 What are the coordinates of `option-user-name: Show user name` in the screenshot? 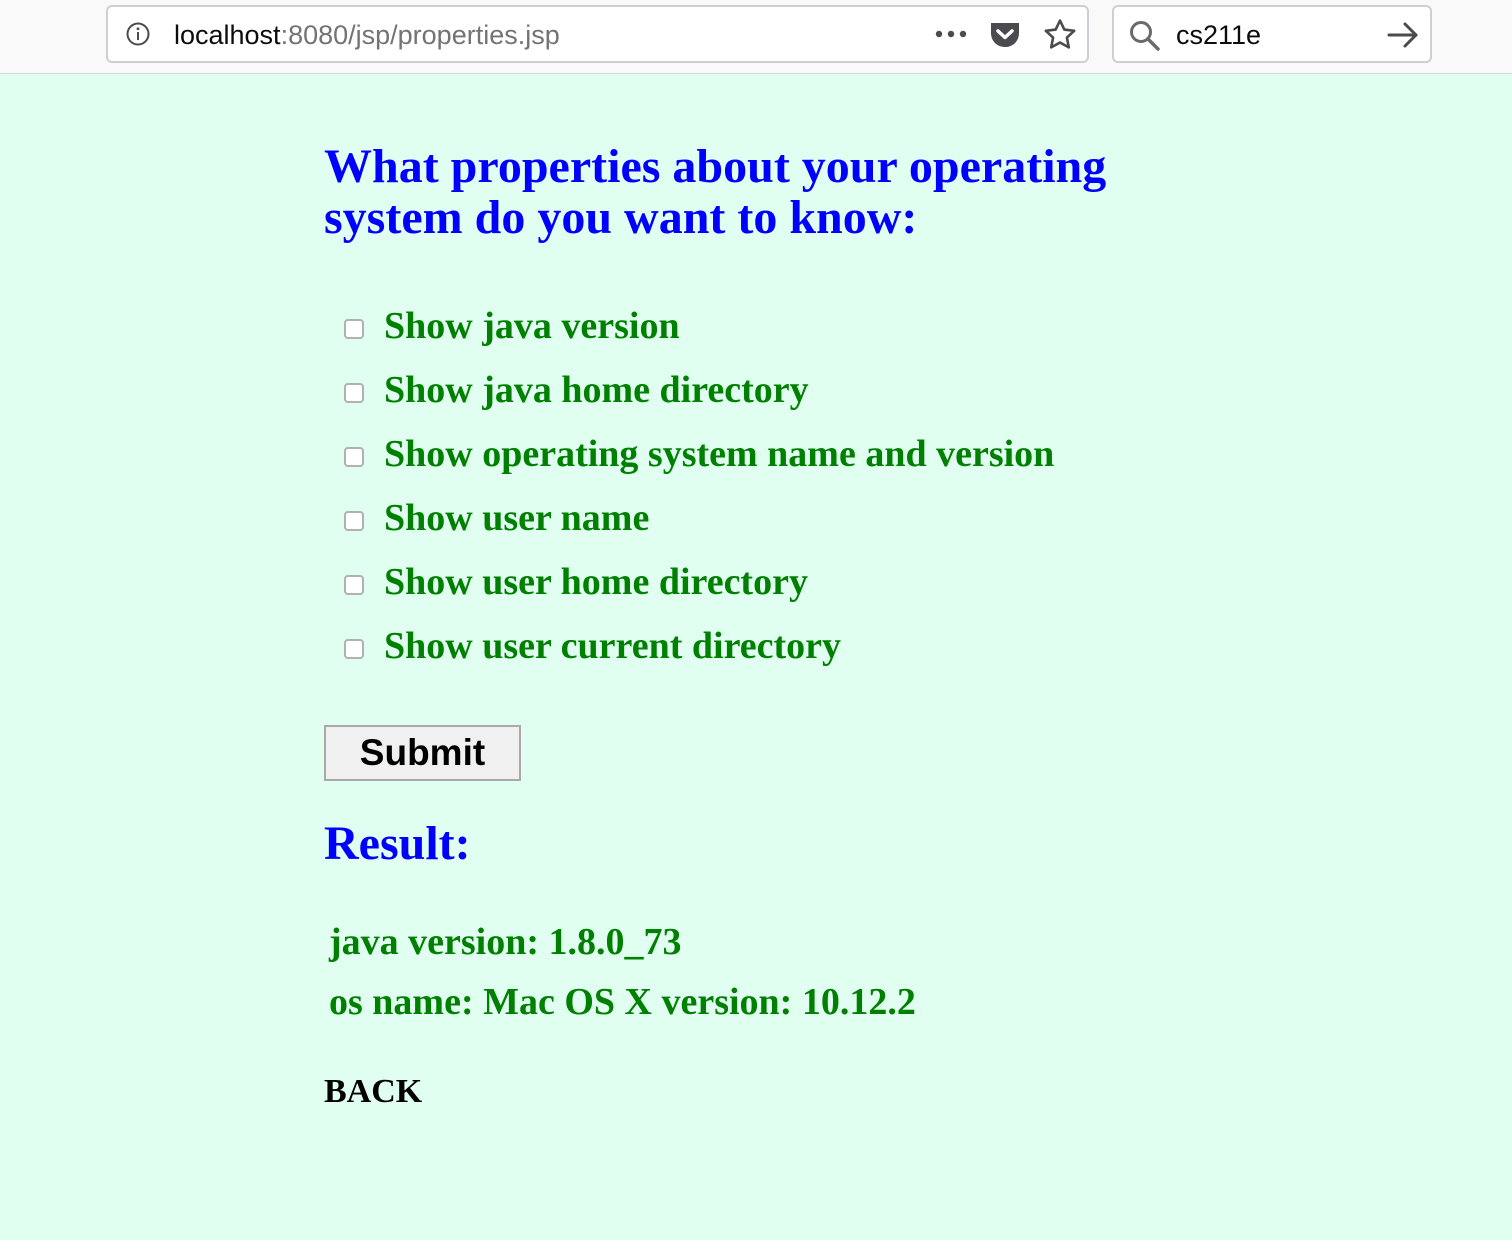 It's located at (697, 518).